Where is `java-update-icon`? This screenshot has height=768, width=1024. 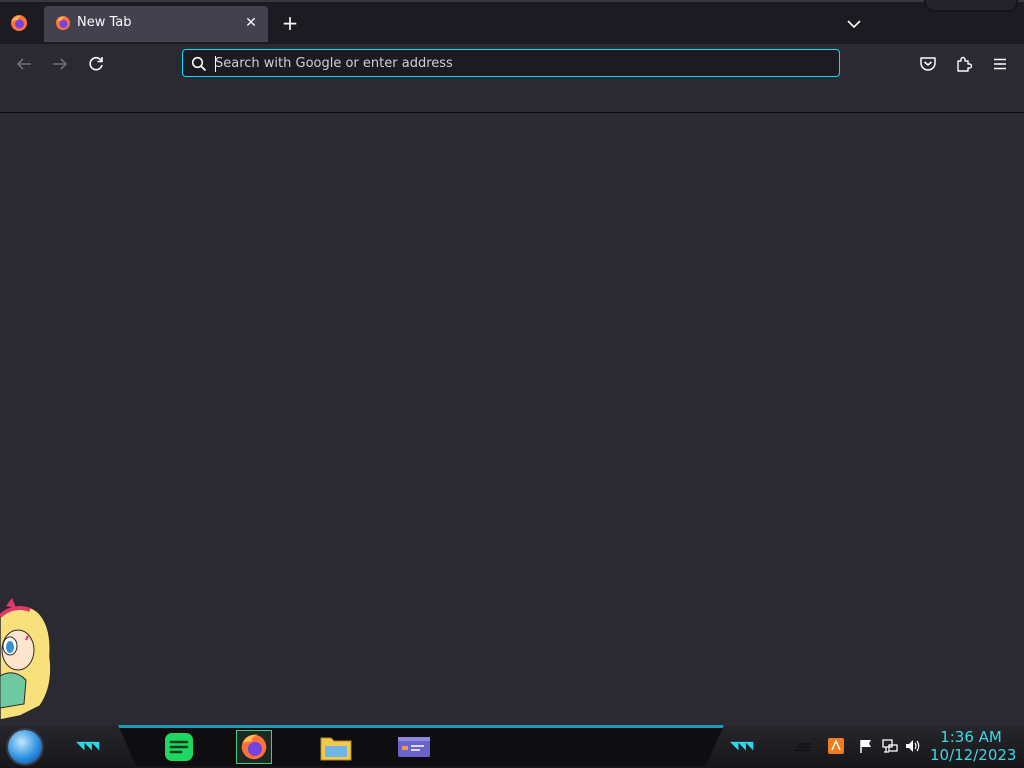 java-update-icon is located at coordinates (836, 746).